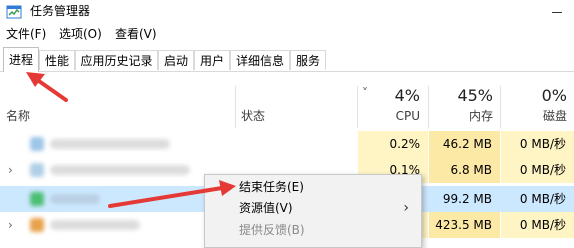  What do you see at coordinates (26, 34) in the screenshot?
I see `menu-file: 文件(F)` at bounding box center [26, 34].